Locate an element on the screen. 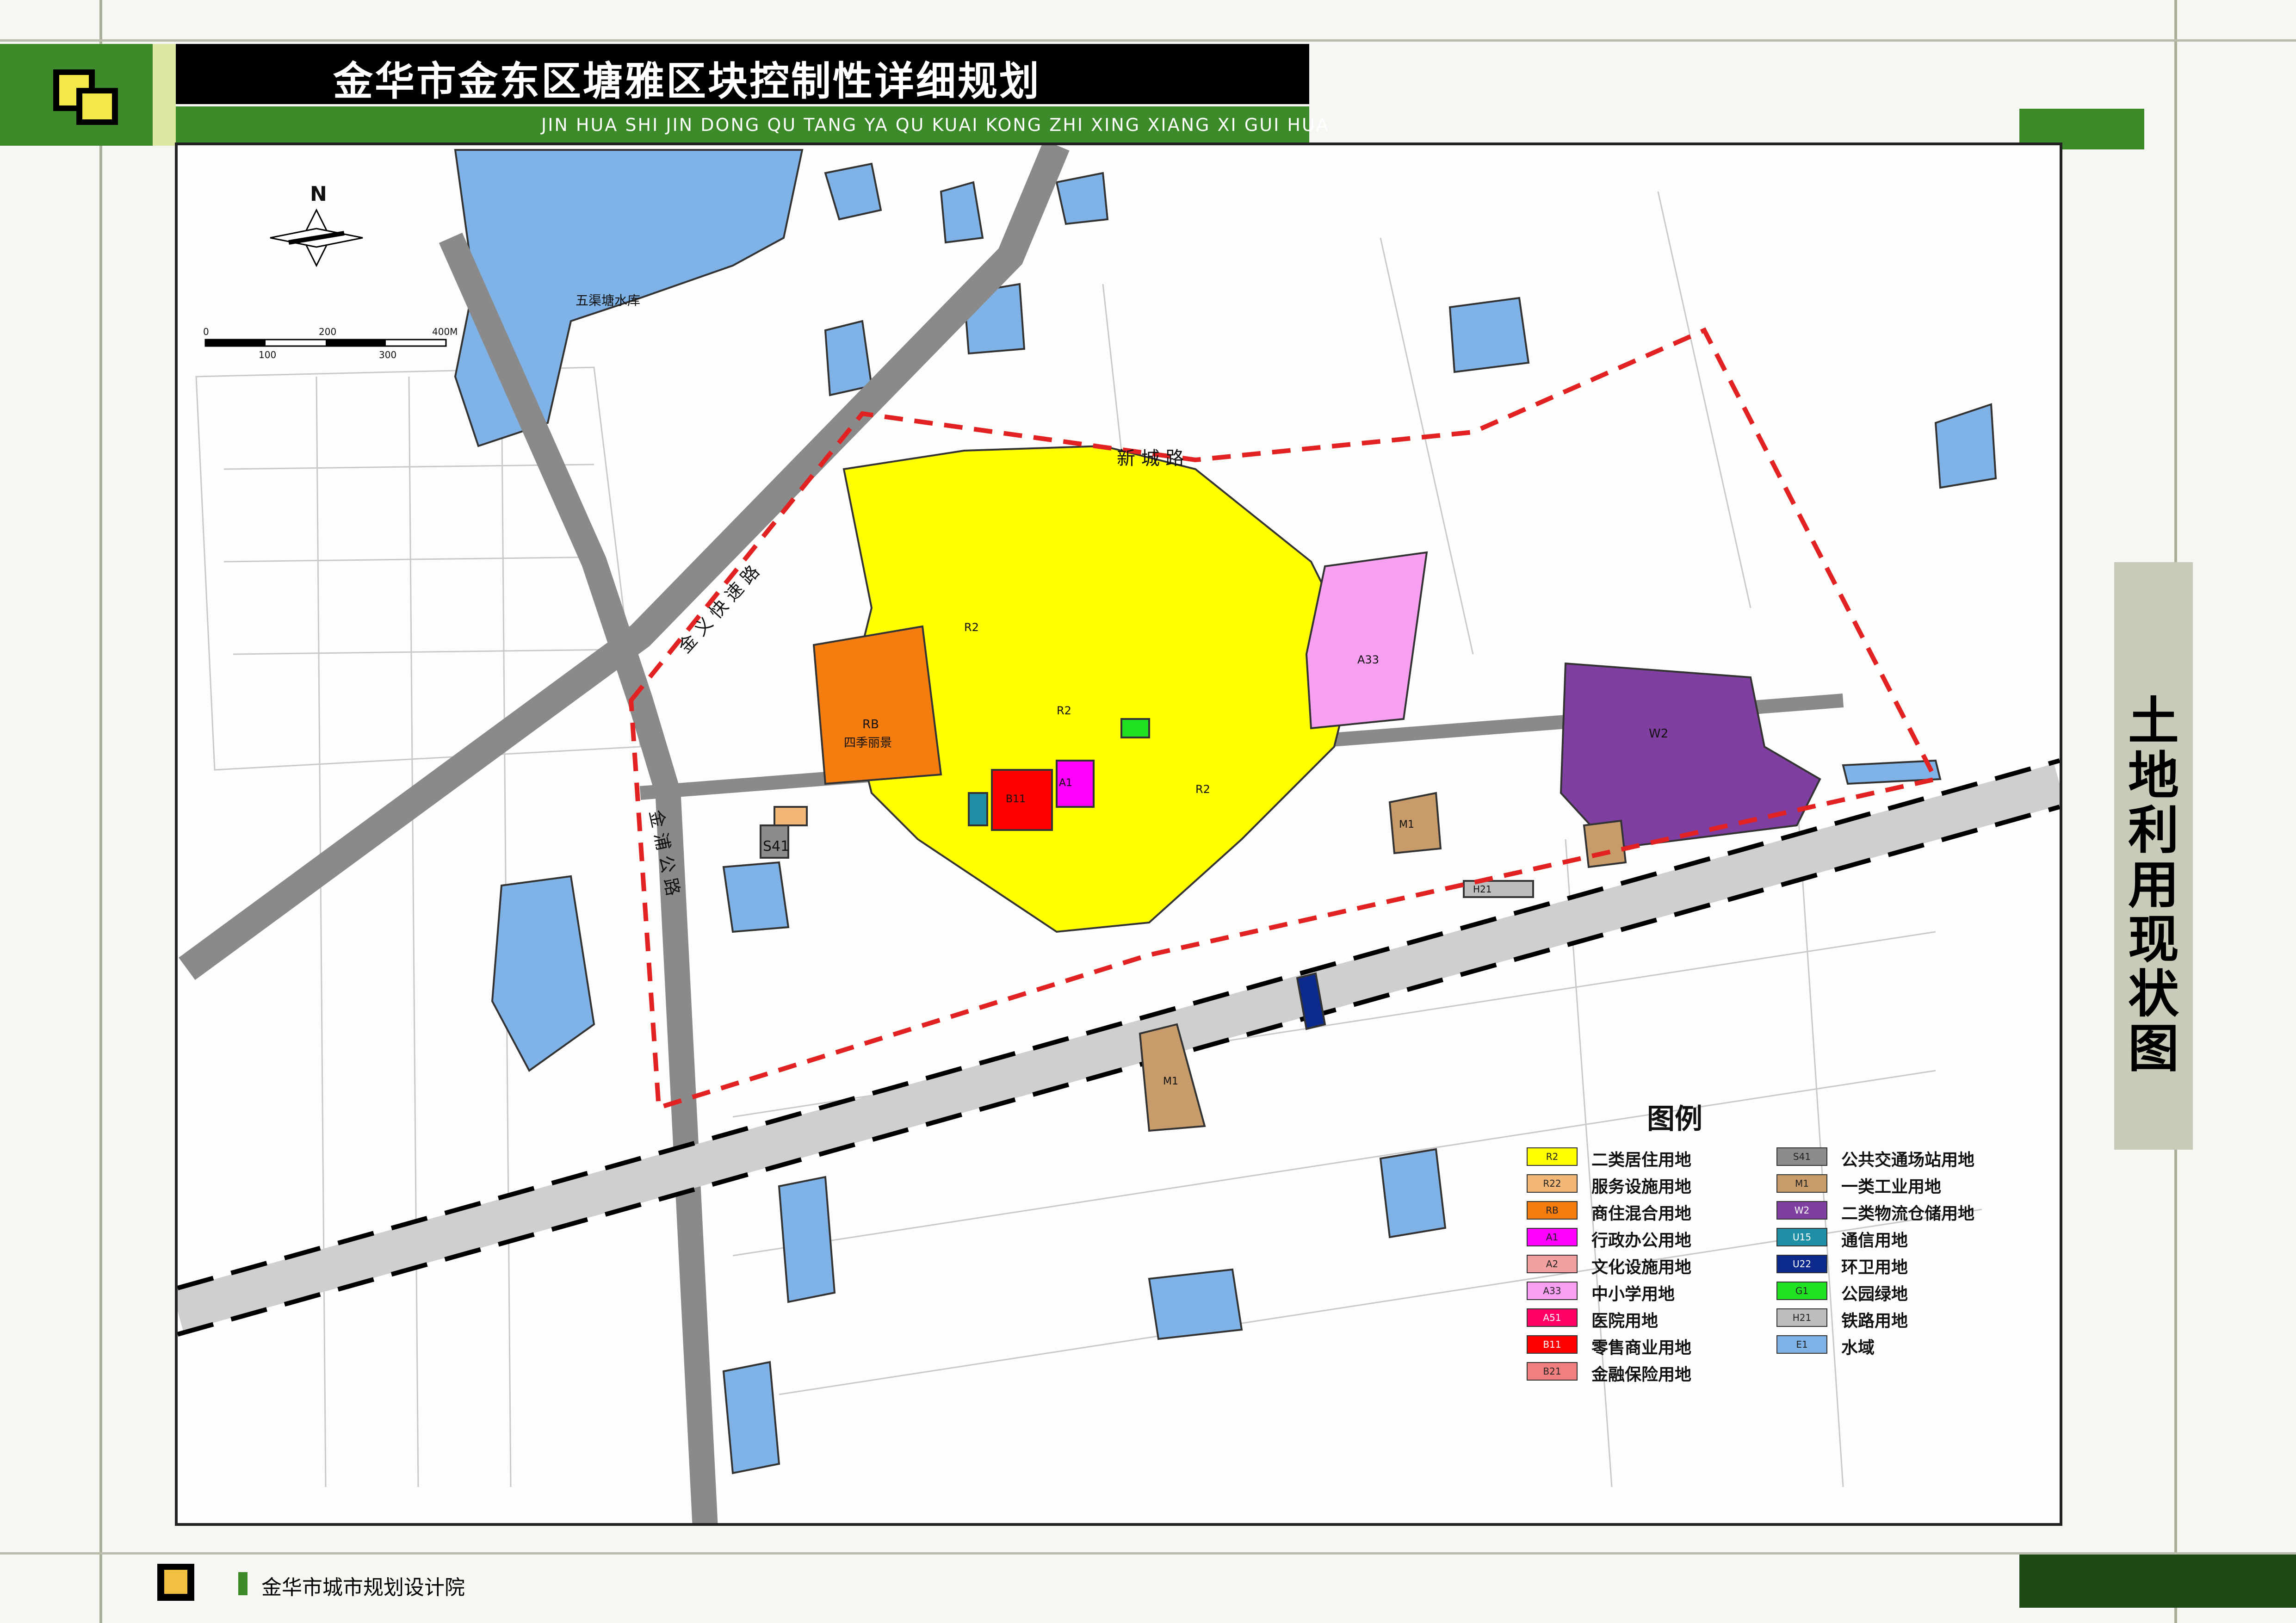  label-m1-b: M1 is located at coordinates (1170, 1081).